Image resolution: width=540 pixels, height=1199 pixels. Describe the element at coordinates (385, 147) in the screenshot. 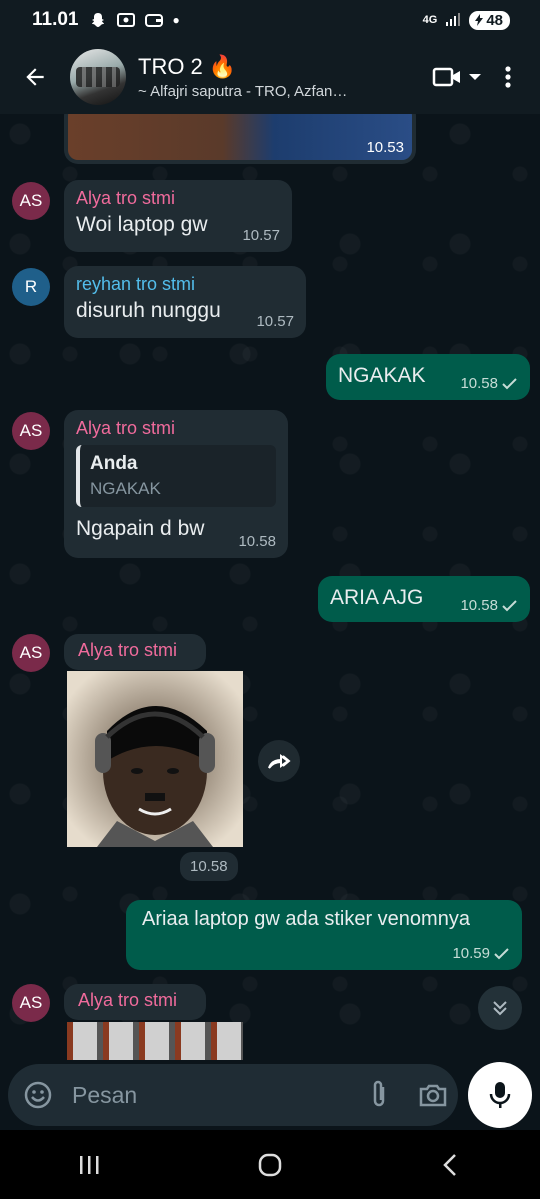

I see `message-time: 10.53` at that location.